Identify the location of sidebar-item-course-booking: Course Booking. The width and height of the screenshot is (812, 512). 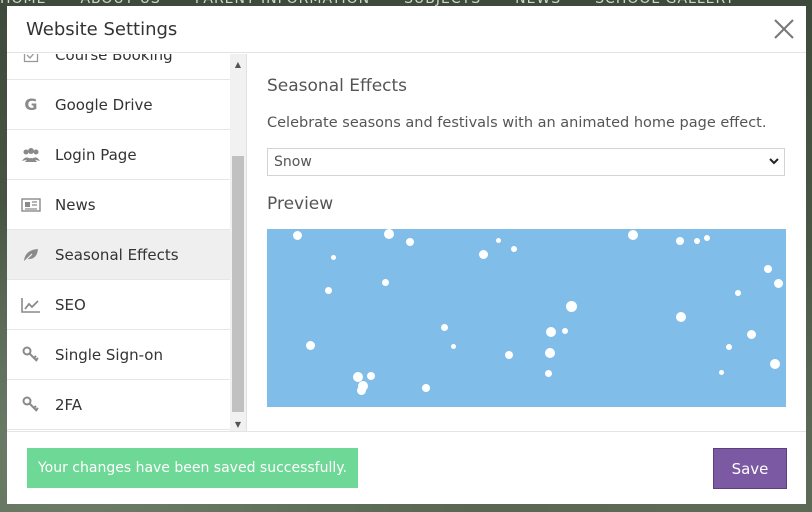
(118, 67).